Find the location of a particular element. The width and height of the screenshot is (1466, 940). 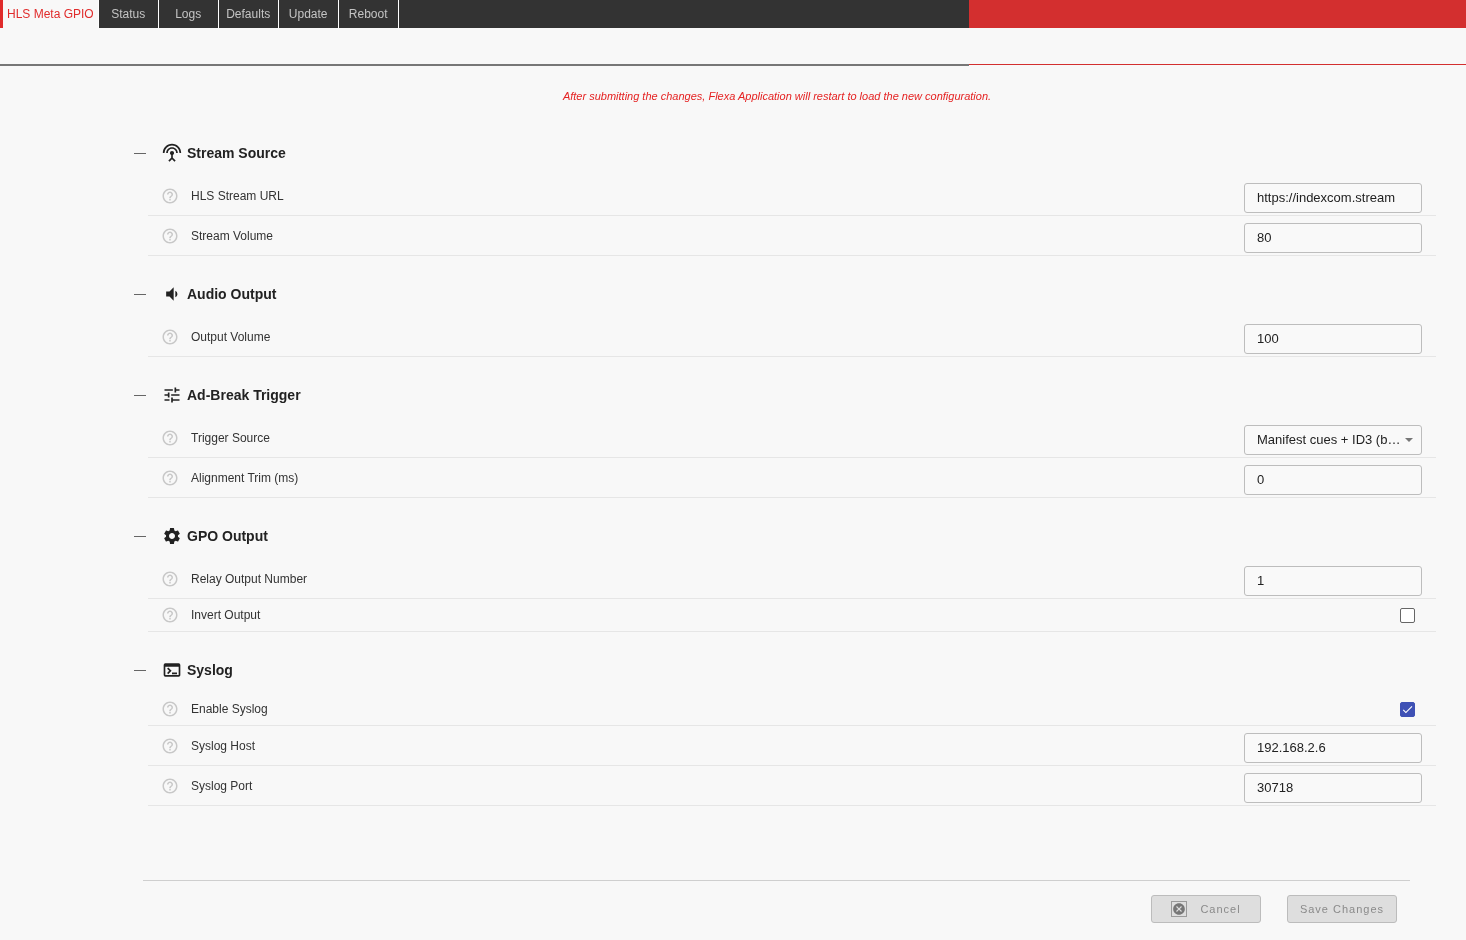

field-label: Syslog Port is located at coordinates (222, 786).